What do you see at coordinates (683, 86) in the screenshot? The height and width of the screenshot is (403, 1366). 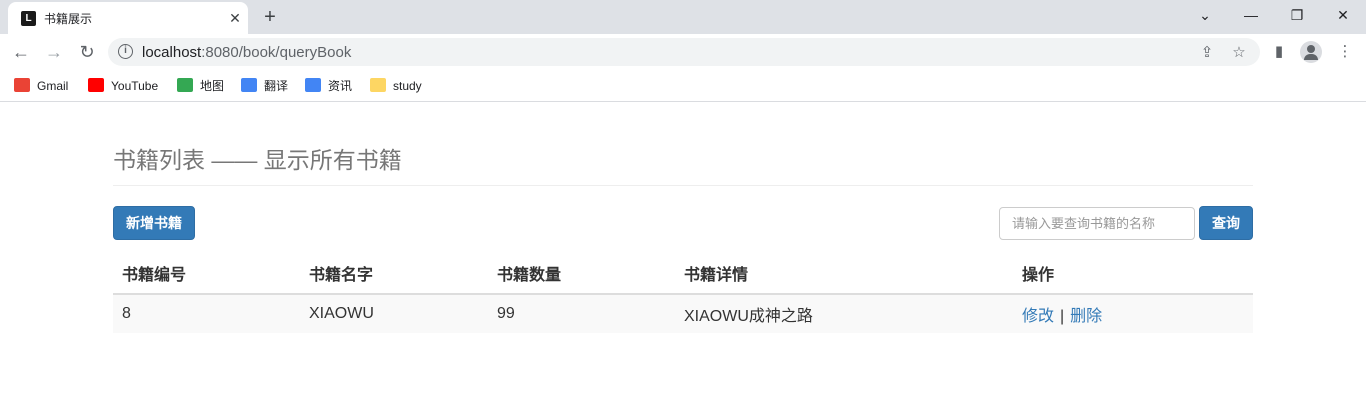 I see `bookmarks-bar: Gmail YouTube 地图 翻译 资讯 study` at bounding box center [683, 86].